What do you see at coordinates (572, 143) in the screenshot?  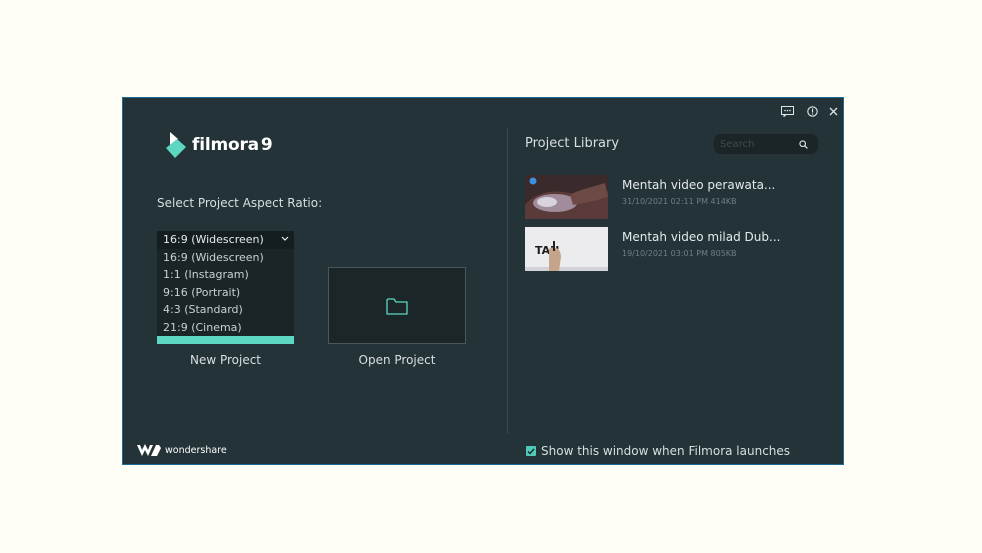 I see `project-library-title: Project Library` at bounding box center [572, 143].